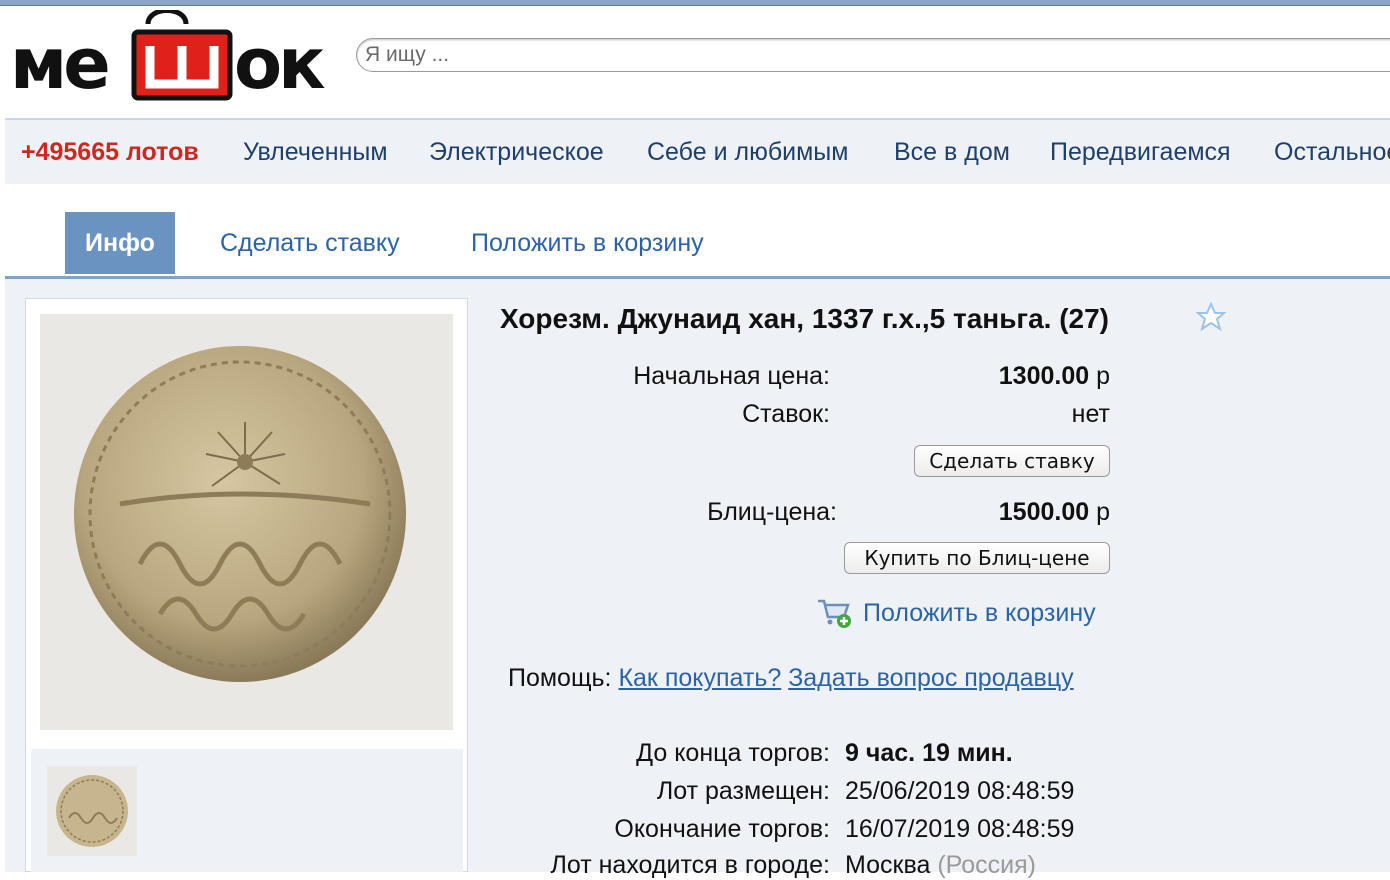 Image resolution: width=1390 pixels, height=880 pixels. Describe the element at coordinates (699, 678) in the screenshot. I see `how-to-buy-link: Как покупать?` at that location.